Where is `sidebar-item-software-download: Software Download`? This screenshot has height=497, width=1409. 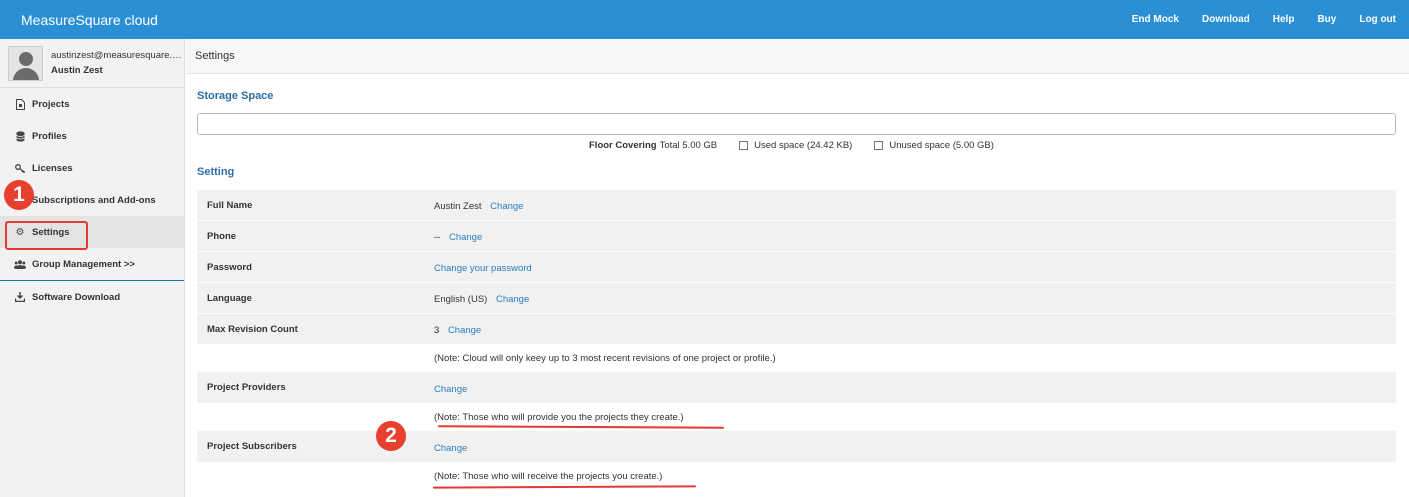
sidebar-item-software-download: Software Download is located at coordinates (92, 297).